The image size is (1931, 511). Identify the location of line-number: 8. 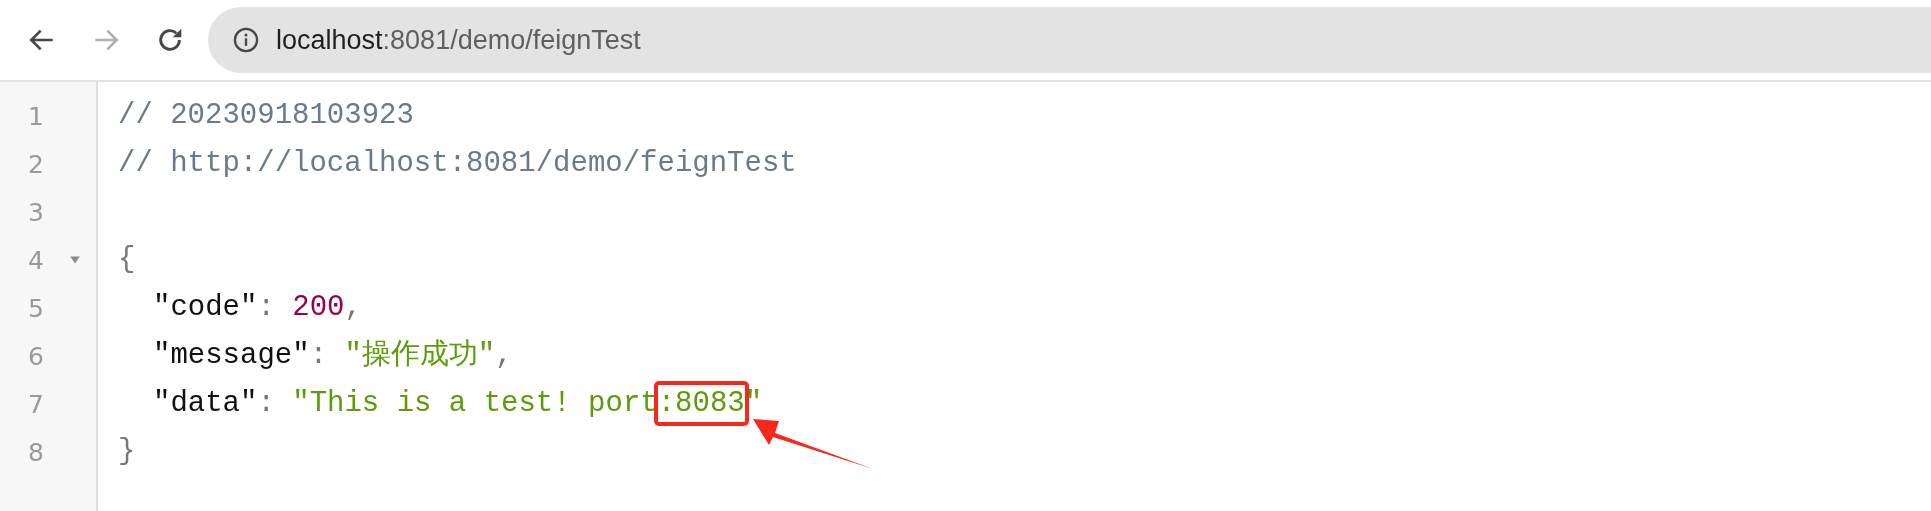
(36, 452).